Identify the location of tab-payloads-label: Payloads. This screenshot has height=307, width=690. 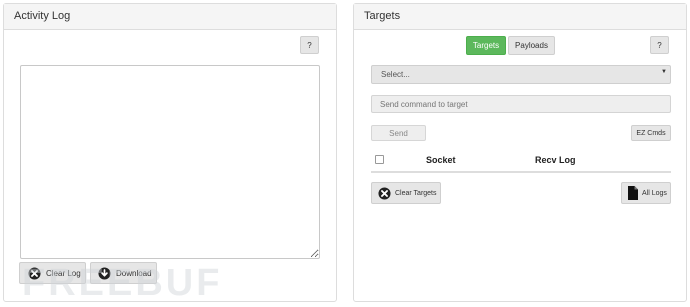
(531, 45).